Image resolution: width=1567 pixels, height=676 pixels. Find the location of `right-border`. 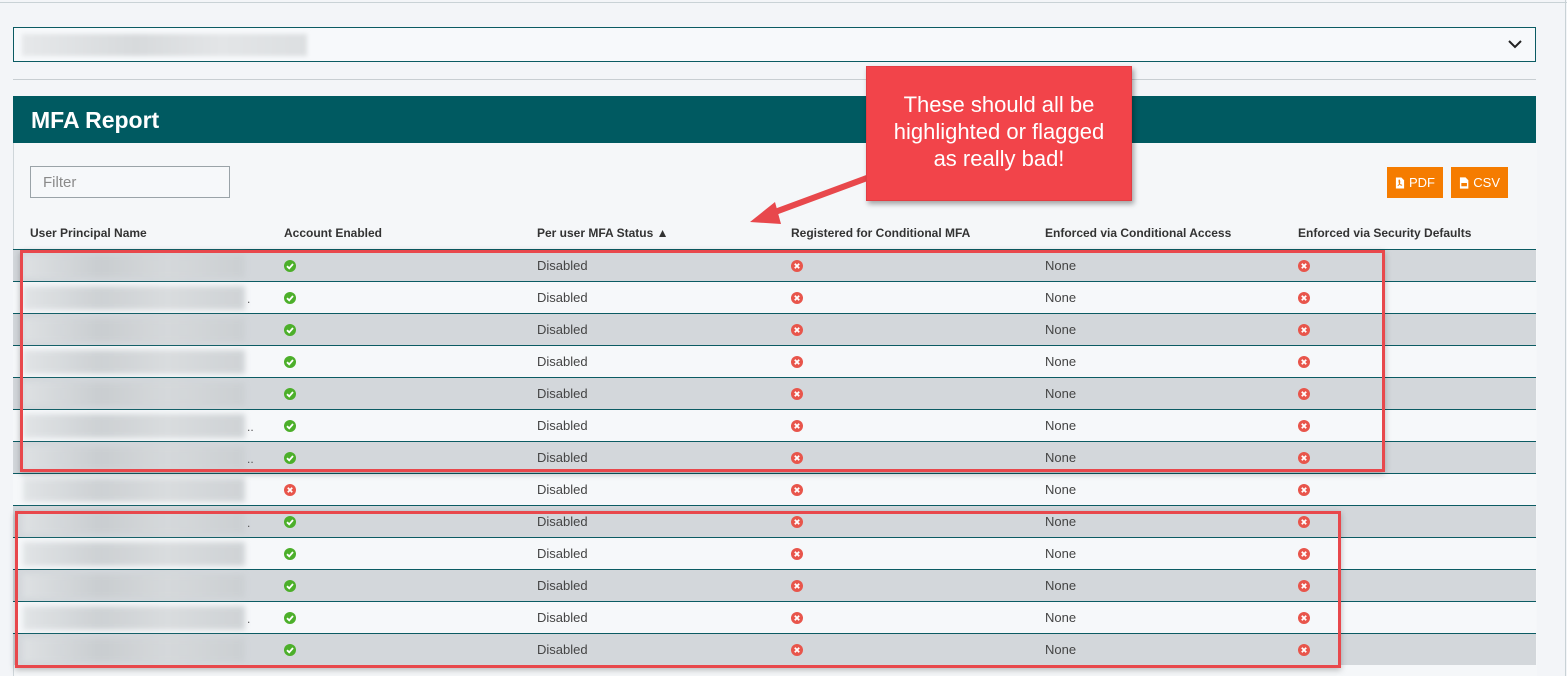

right-border is located at coordinates (1565, 338).